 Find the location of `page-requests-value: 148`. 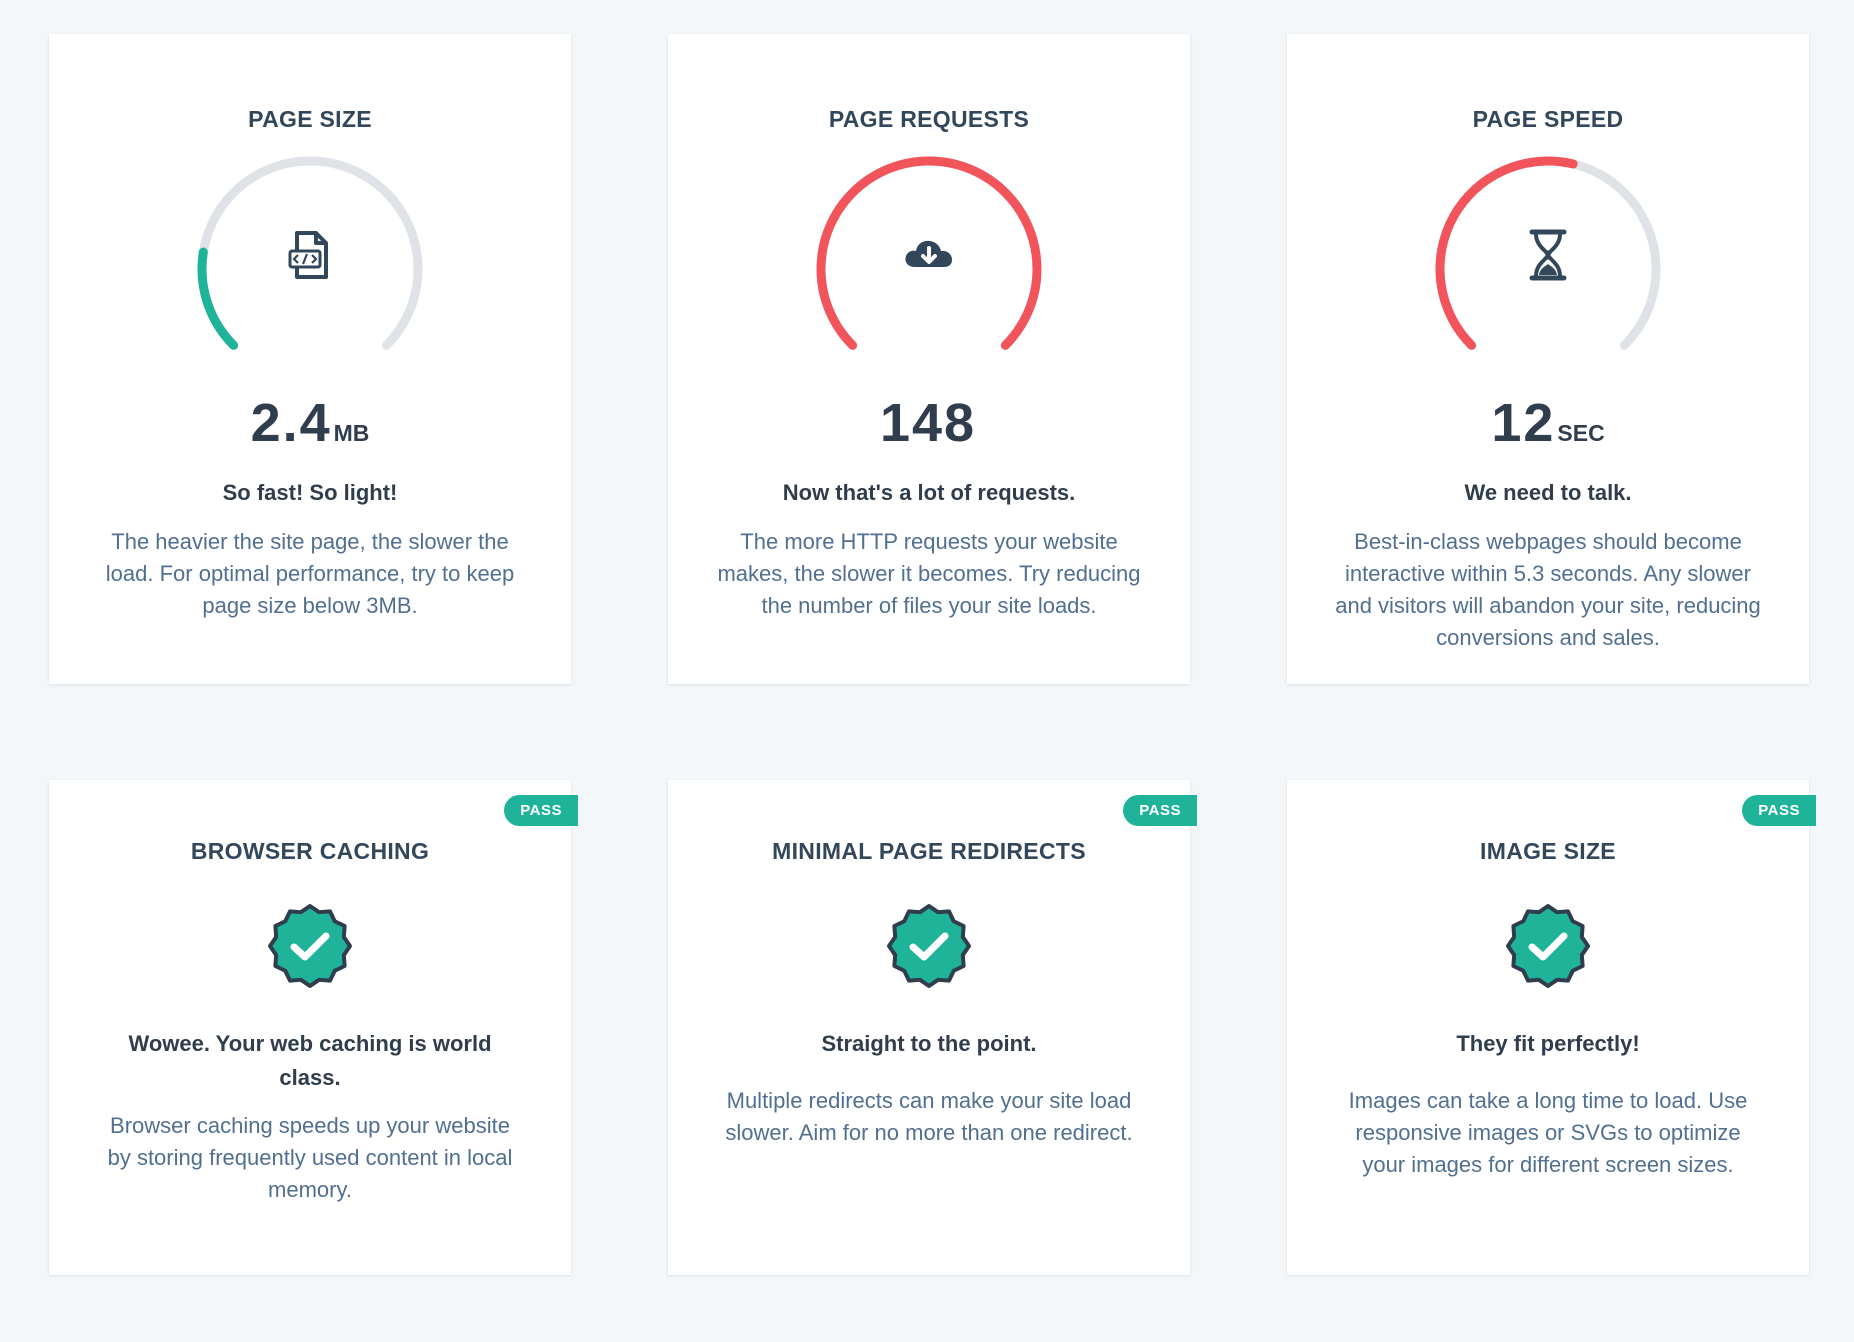

page-requests-value: 148 is located at coordinates (929, 427).